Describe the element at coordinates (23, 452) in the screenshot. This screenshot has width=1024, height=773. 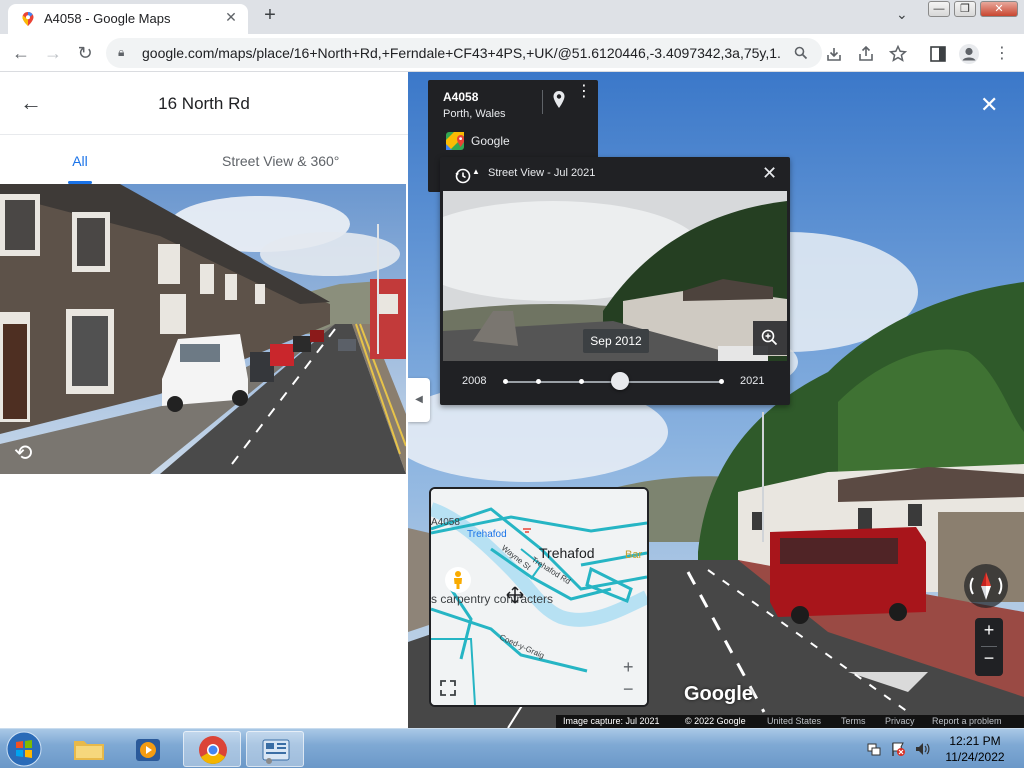
I see `360-rotate-icon: ⟲` at that location.